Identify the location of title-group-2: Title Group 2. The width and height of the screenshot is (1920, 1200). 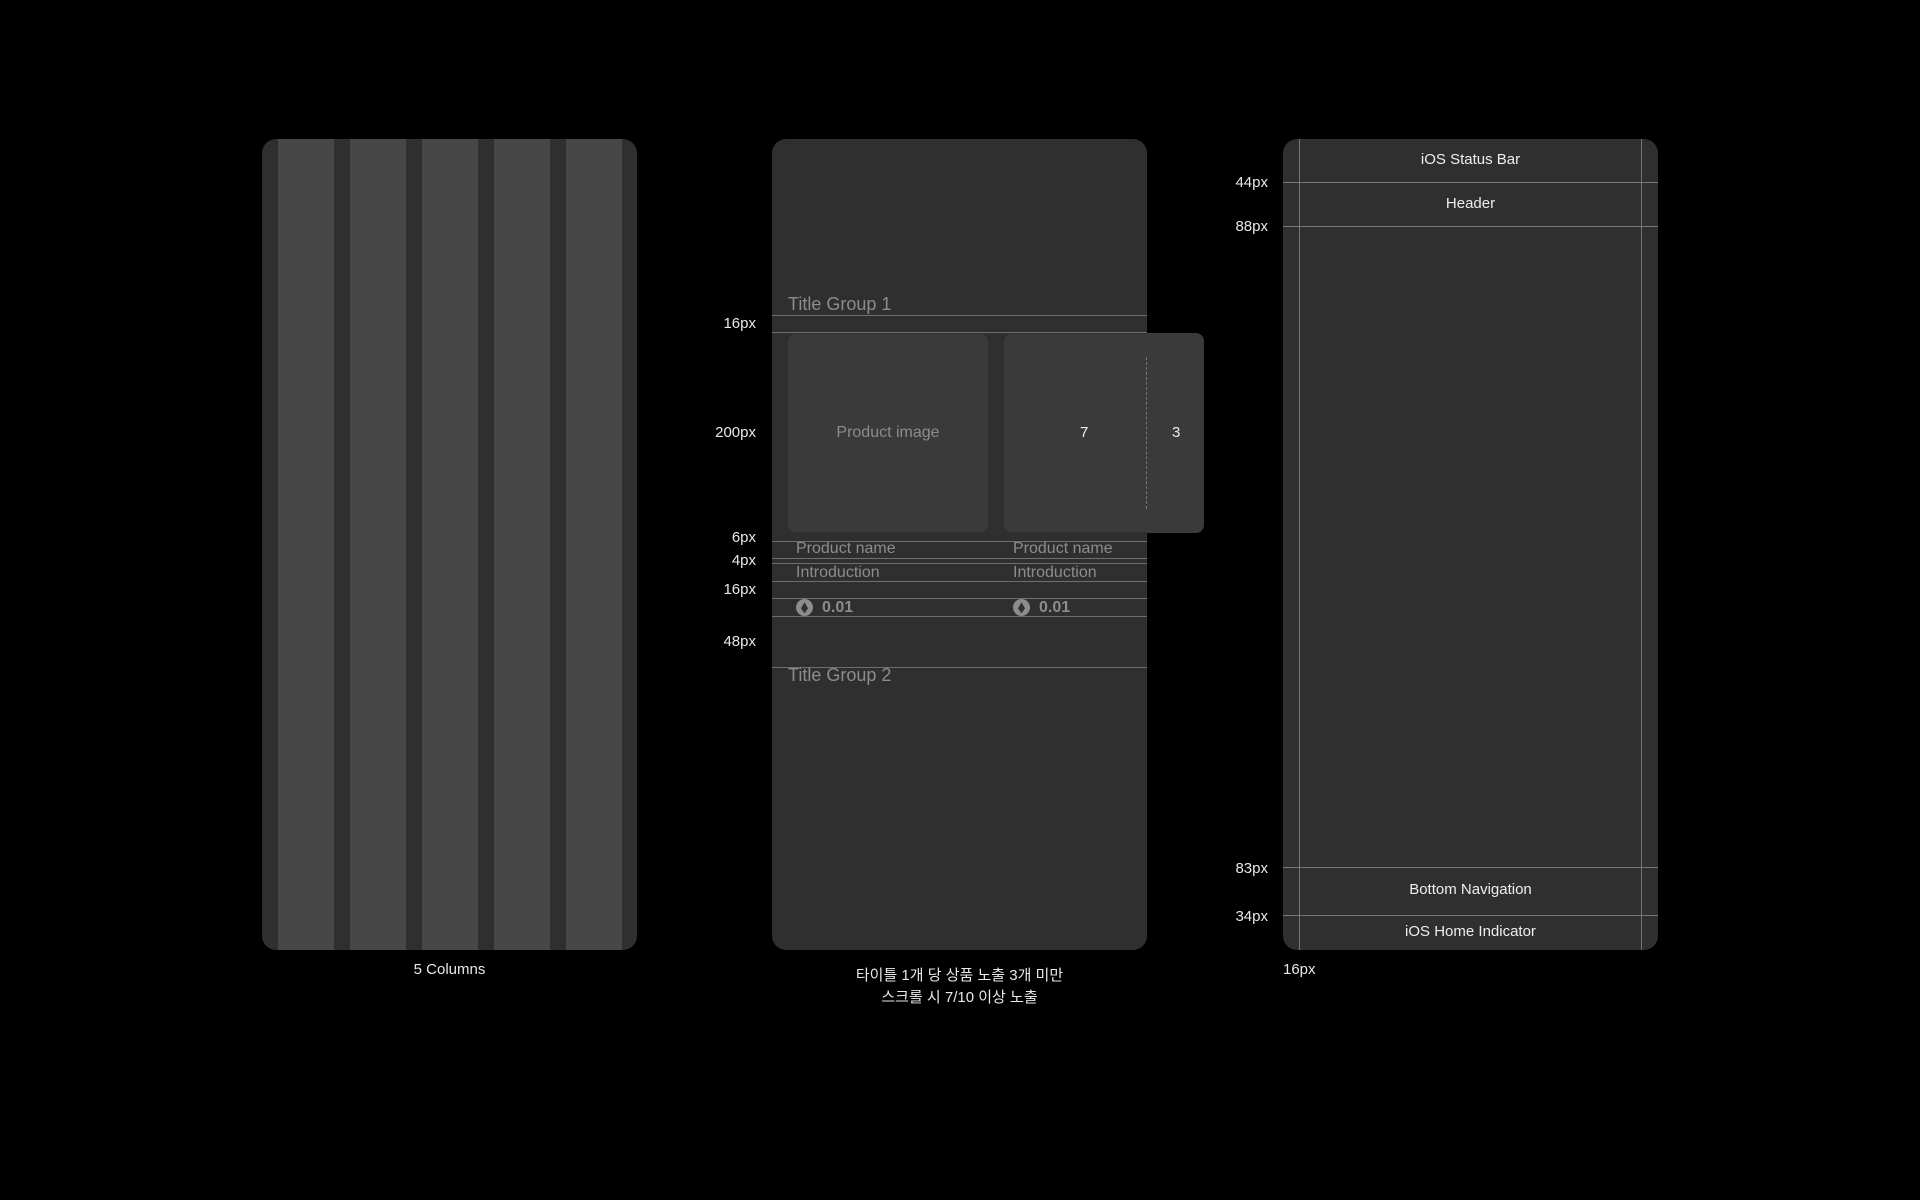
(840, 675).